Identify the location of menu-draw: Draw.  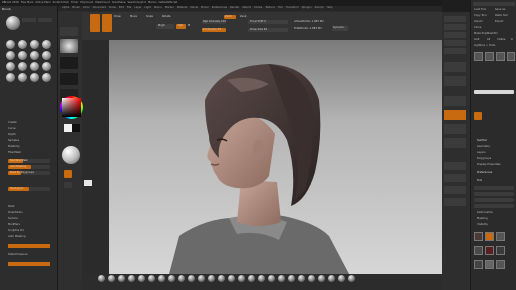
(112, 8).